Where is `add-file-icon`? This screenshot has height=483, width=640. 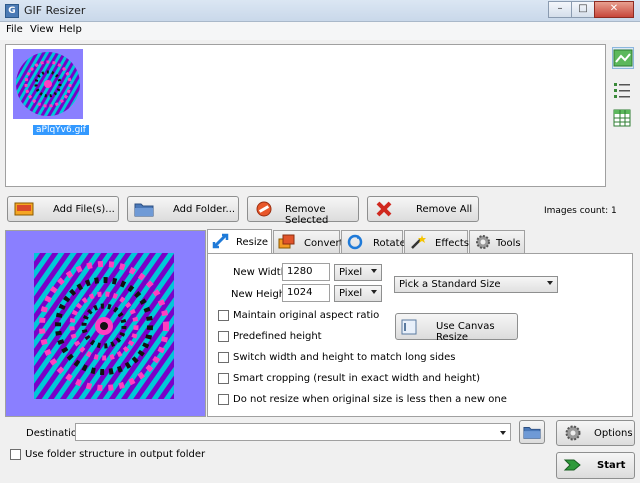
add-file-icon is located at coordinates (24, 209).